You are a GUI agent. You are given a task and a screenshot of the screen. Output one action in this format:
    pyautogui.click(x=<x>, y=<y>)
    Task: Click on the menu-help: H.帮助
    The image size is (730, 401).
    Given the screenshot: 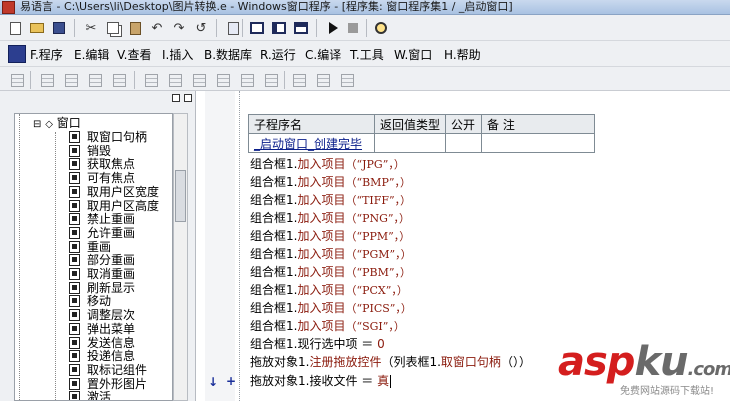 What is the action you would take?
    pyautogui.click(x=462, y=55)
    